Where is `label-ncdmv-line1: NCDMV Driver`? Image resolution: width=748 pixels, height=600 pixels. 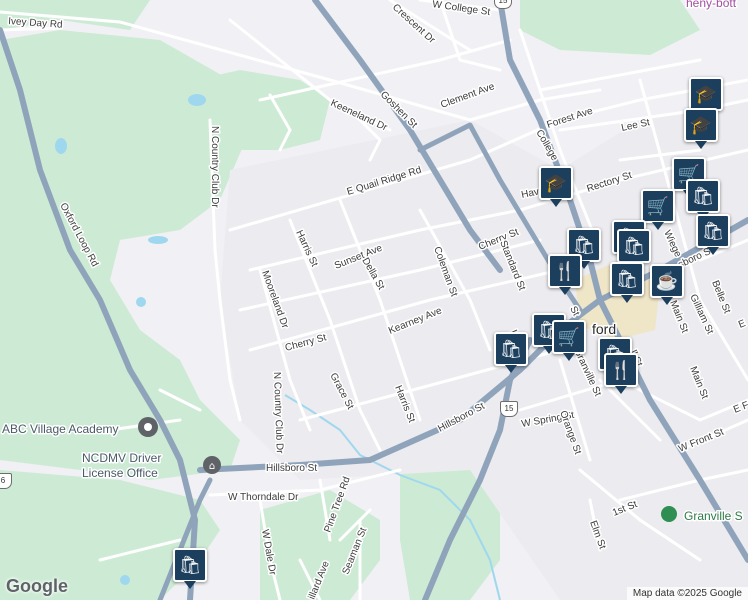 label-ncdmv-line1: NCDMV Driver is located at coordinates (121, 458).